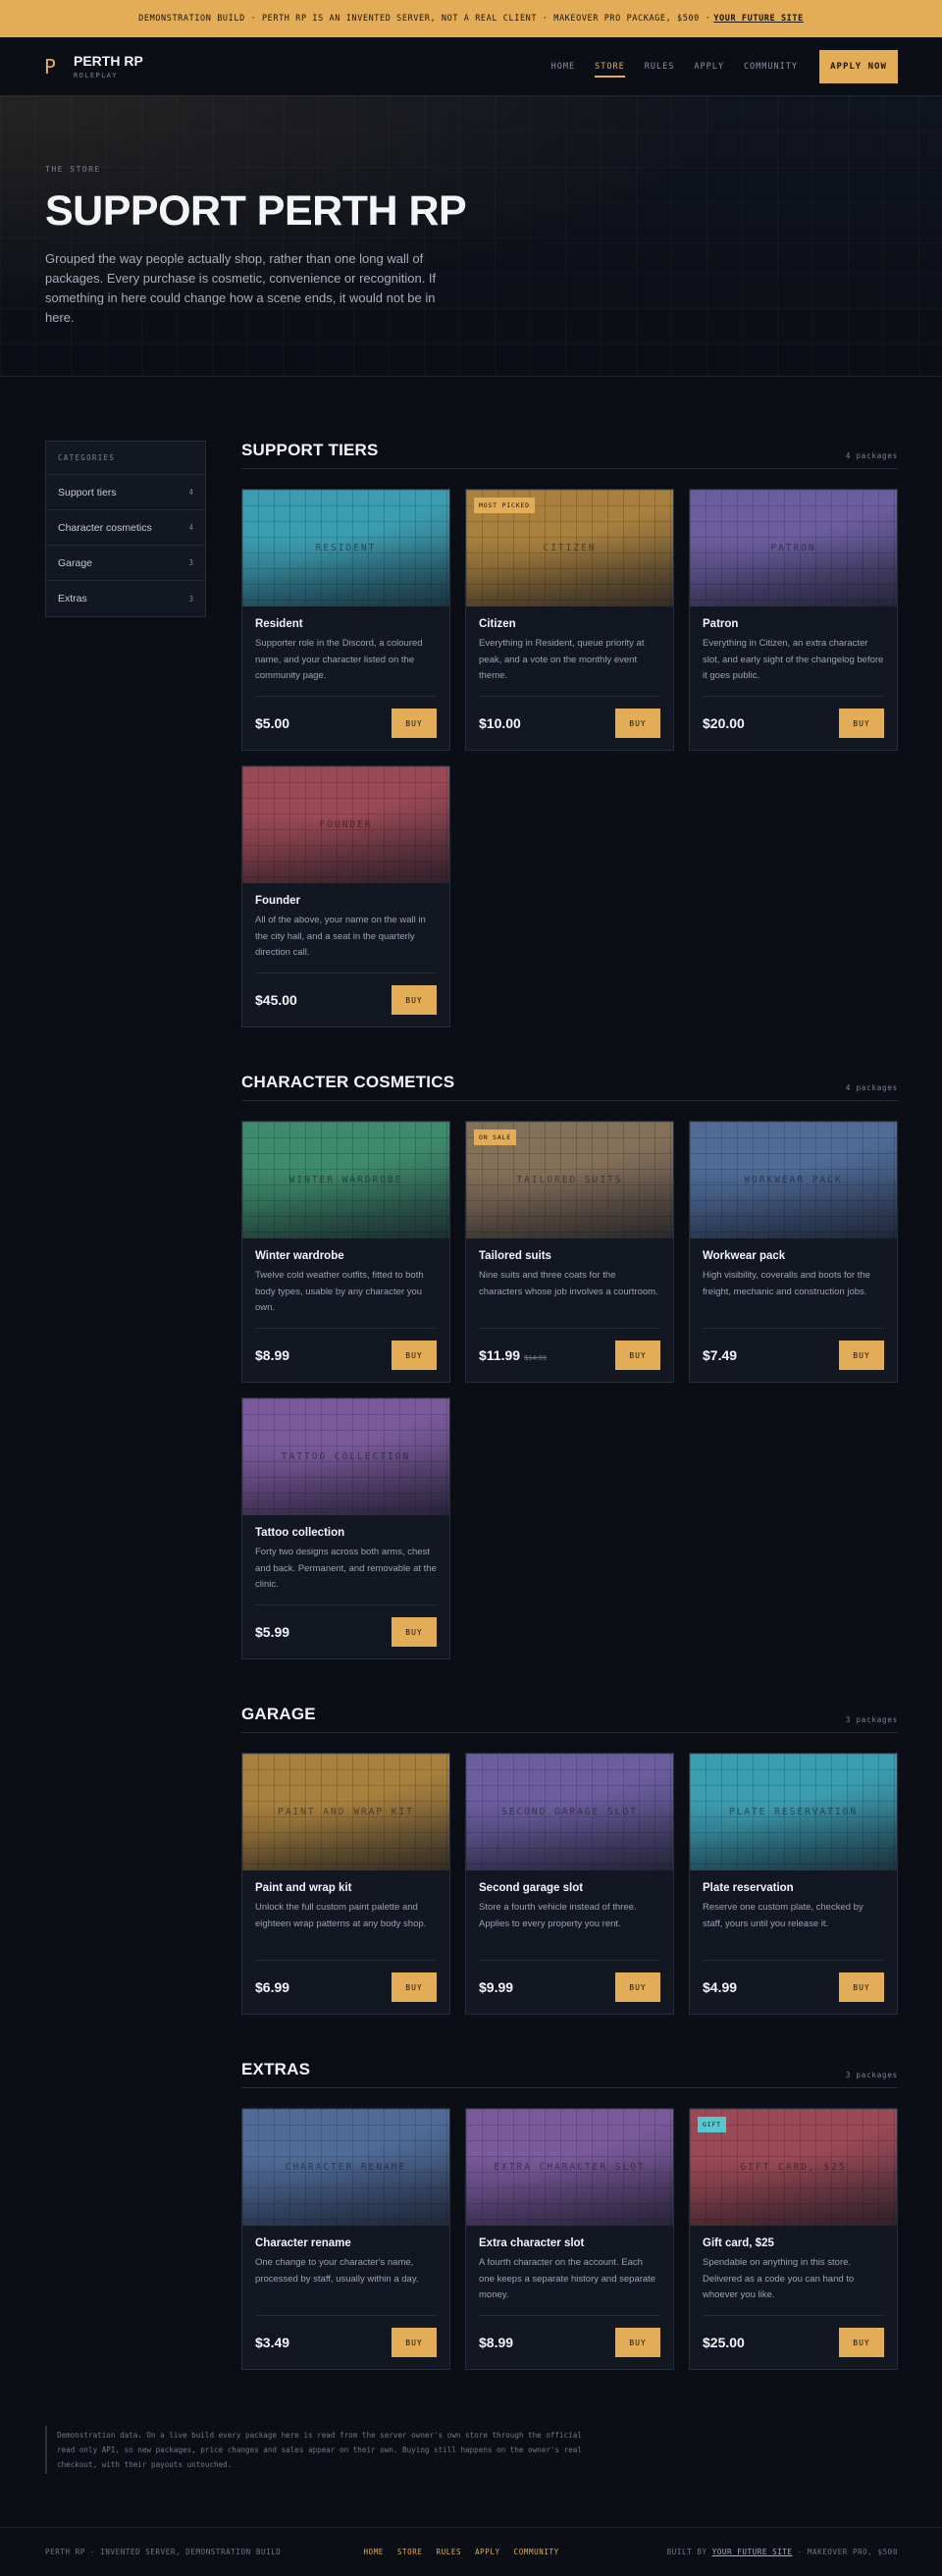  Describe the element at coordinates (871, 455) in the screenshot. I see `section-count: 4 packages` at that location.